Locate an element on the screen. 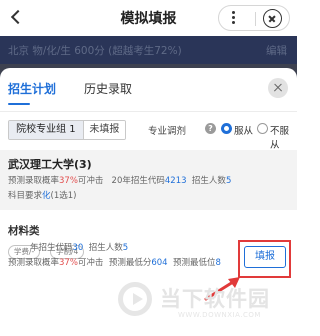 This screenshot has width=320, height=336. fill-button: 填报 is located at coordinates (265, 257).